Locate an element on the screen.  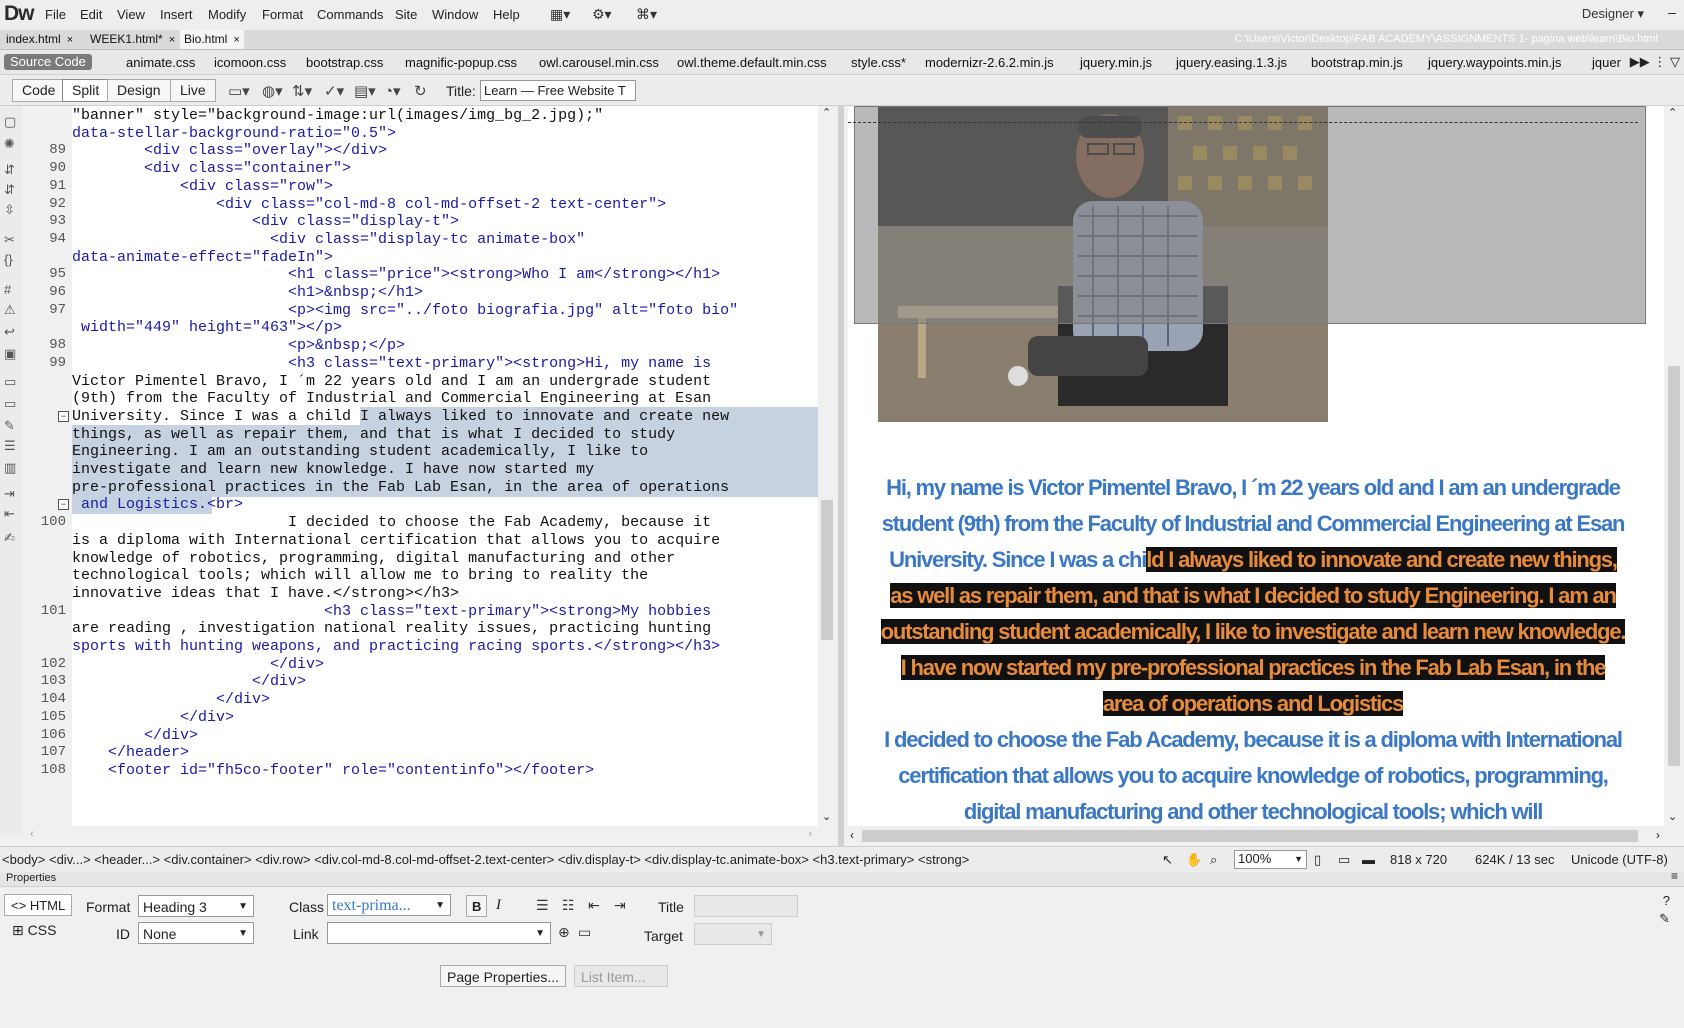
id-select: None ▼ is located at coordinates (196, 933).